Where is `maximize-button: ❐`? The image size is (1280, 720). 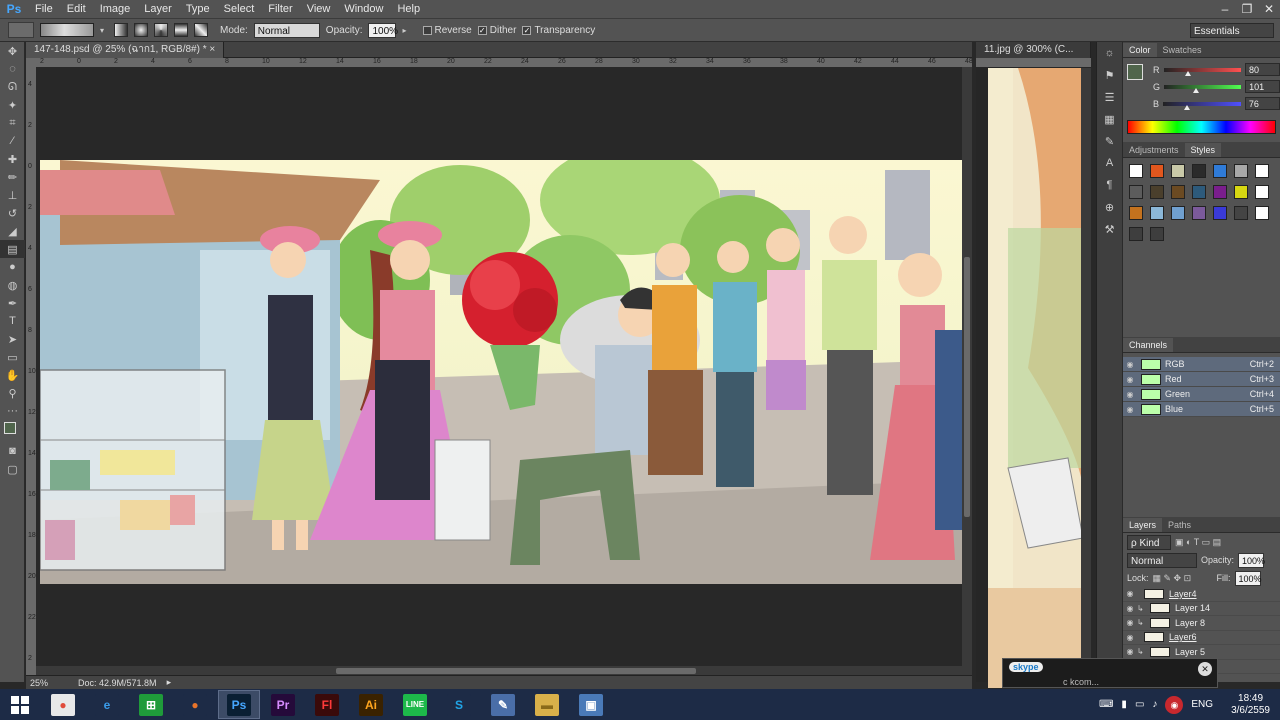 maximize-button: ❐ is located at coordinates (1247, 9).